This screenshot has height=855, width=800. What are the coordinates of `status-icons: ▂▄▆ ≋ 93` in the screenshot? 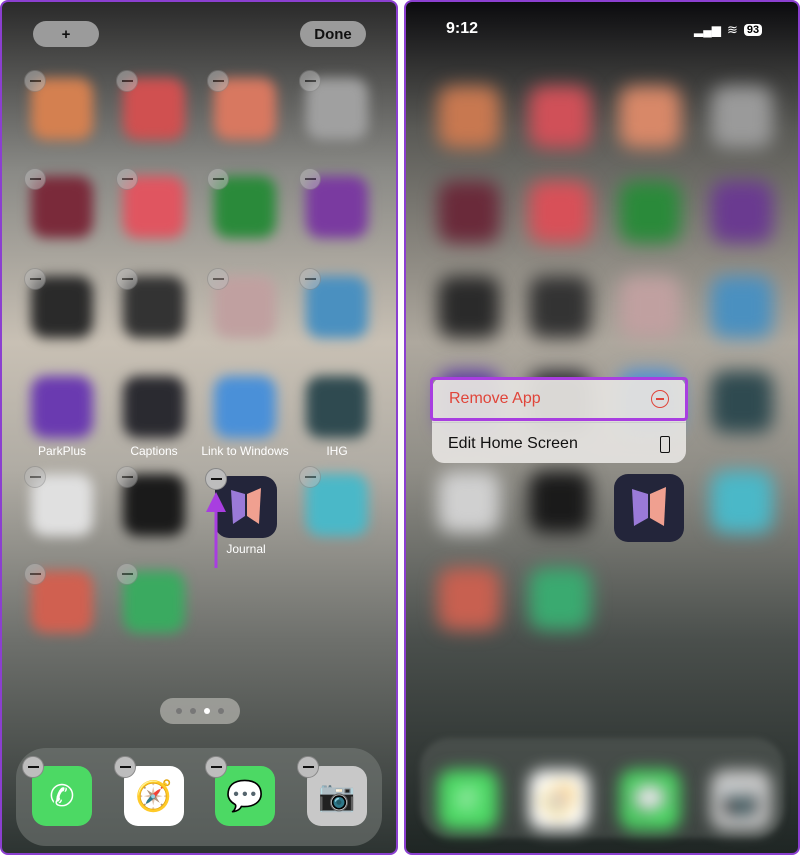 It's located at (728, 30).